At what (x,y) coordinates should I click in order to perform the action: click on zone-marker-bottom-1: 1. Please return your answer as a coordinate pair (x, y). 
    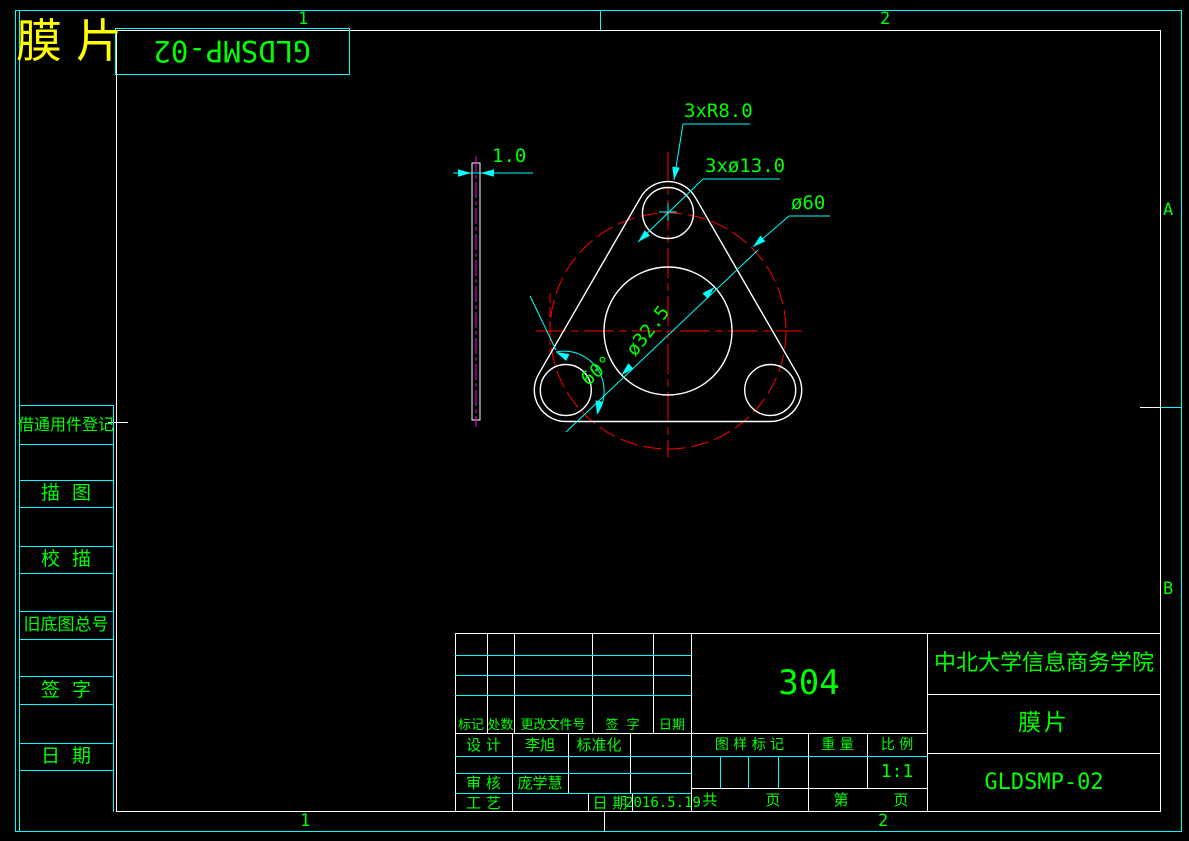
    Looking at the image, I should click on (305, 821).